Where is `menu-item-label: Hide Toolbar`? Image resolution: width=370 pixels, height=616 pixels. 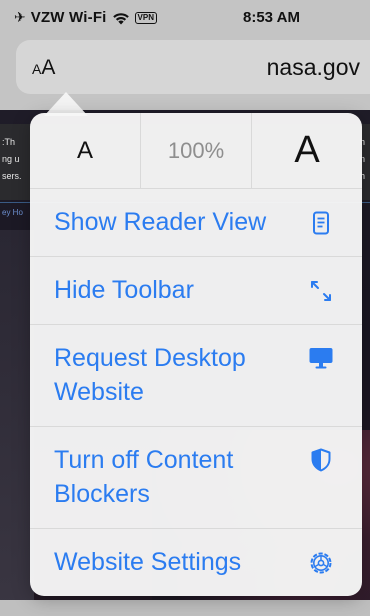 menu-item-label: Hide Toolbar is located at coordinates (124, 290).